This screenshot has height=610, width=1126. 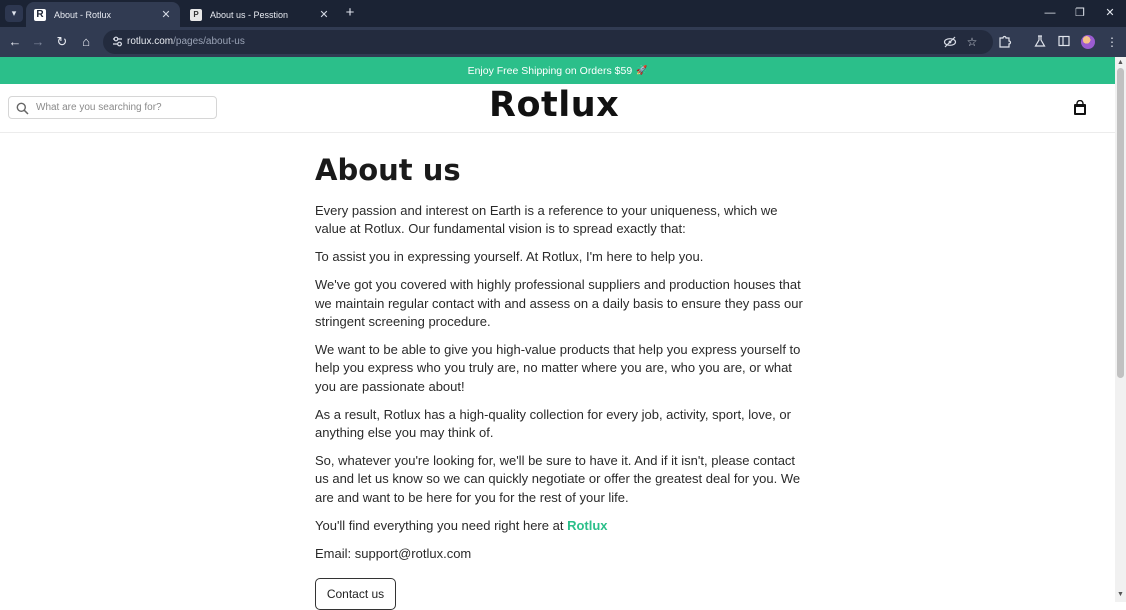 What do you see at coordinates (393, 553) in the screenshot?
I see `email-text: Email: support@rotlux.com` at bounding box center [393, 553].